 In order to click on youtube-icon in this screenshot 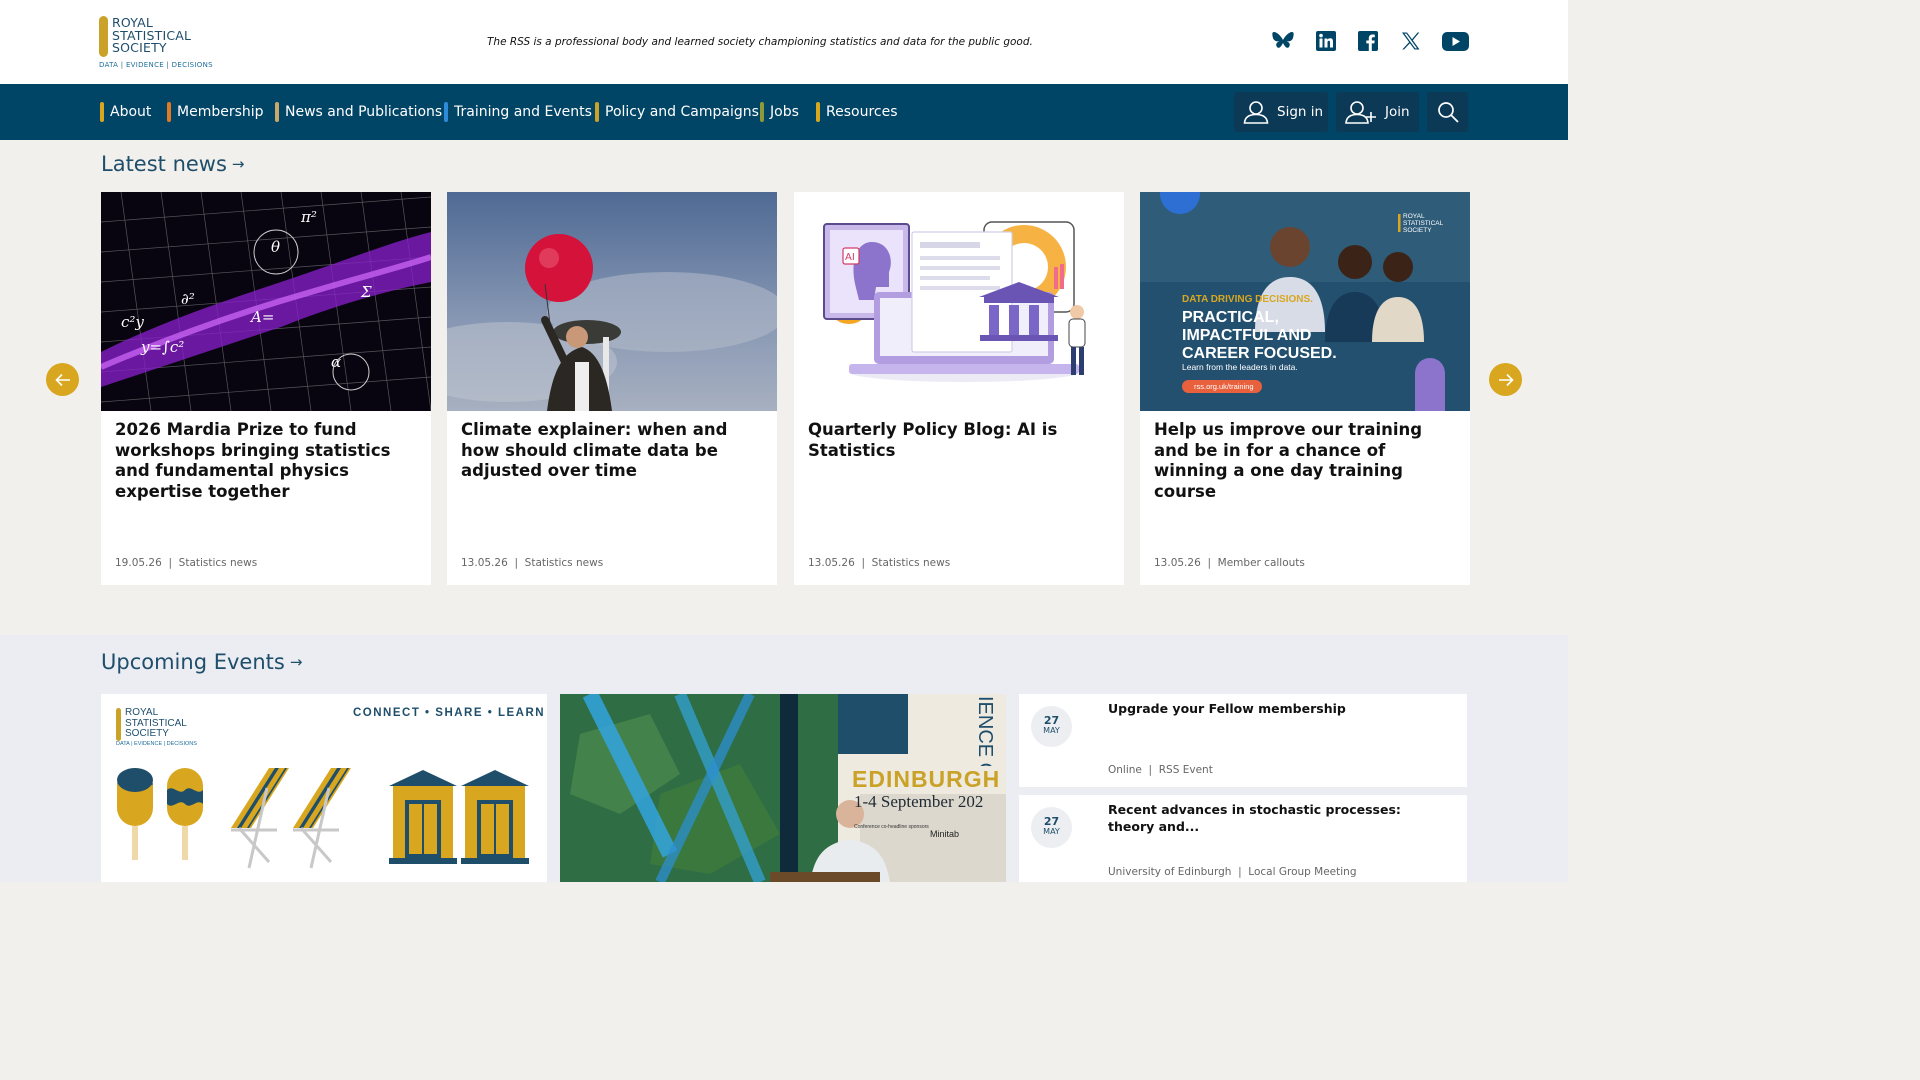, I will do `click(1455, 41)`.